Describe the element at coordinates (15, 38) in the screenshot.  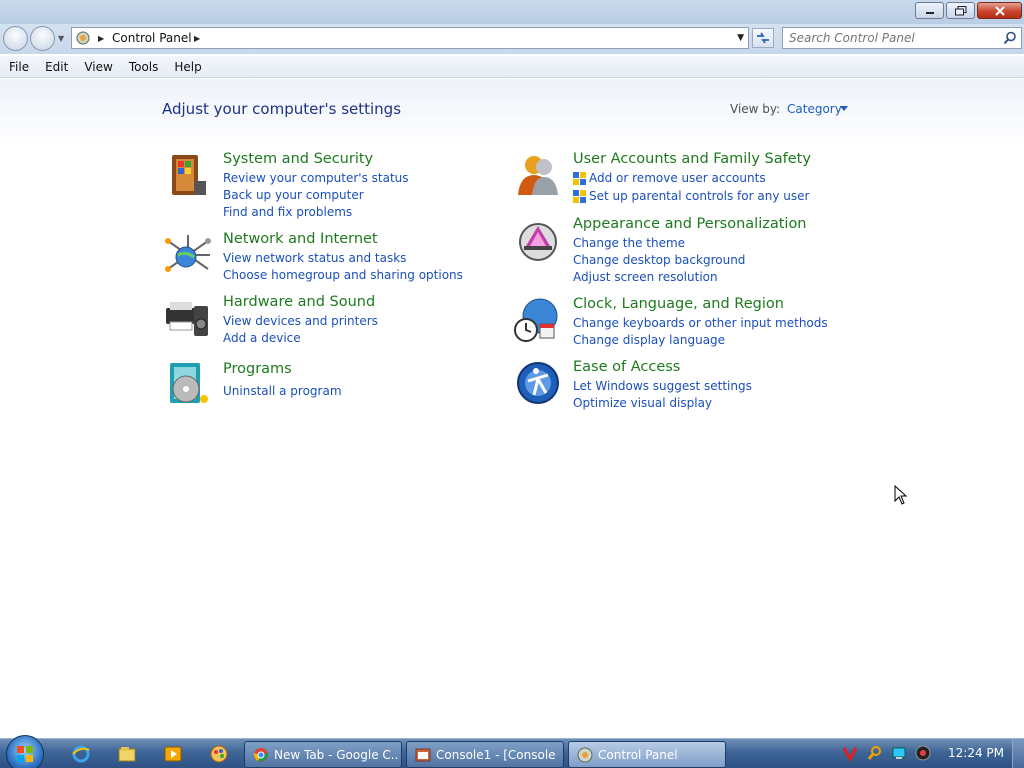
I see `back-button` at that location.